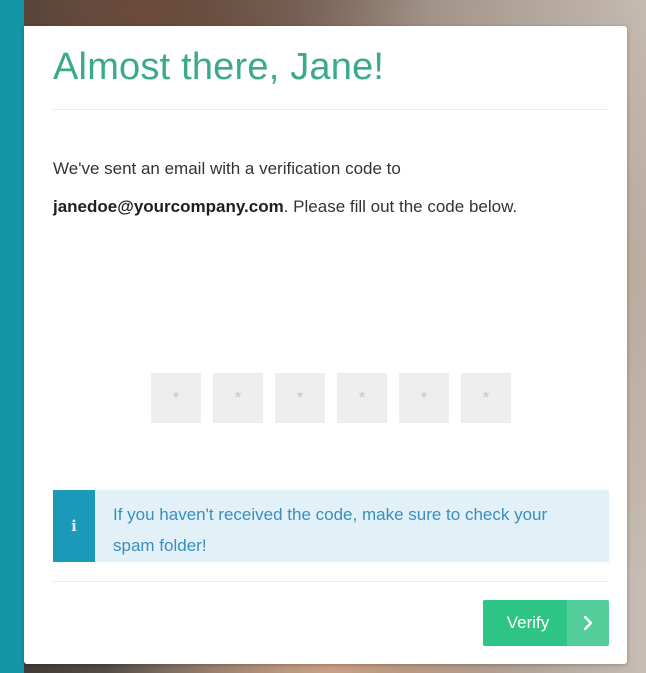  What do you see at coordinates (588, 623) in the screenshot?
I see `chevron-right-icon` at bounding box center [588, 623].